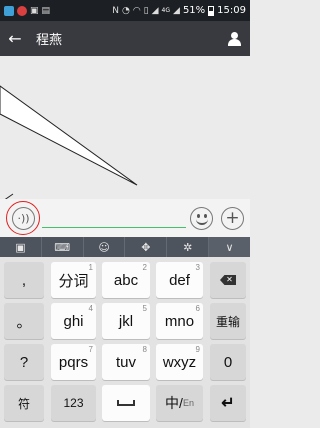 The width and height of the screenshot is (320, 428). Describe the element at coordinates (105, 247) in the screenshot. I see `emoji-icon: ☺` at that location.